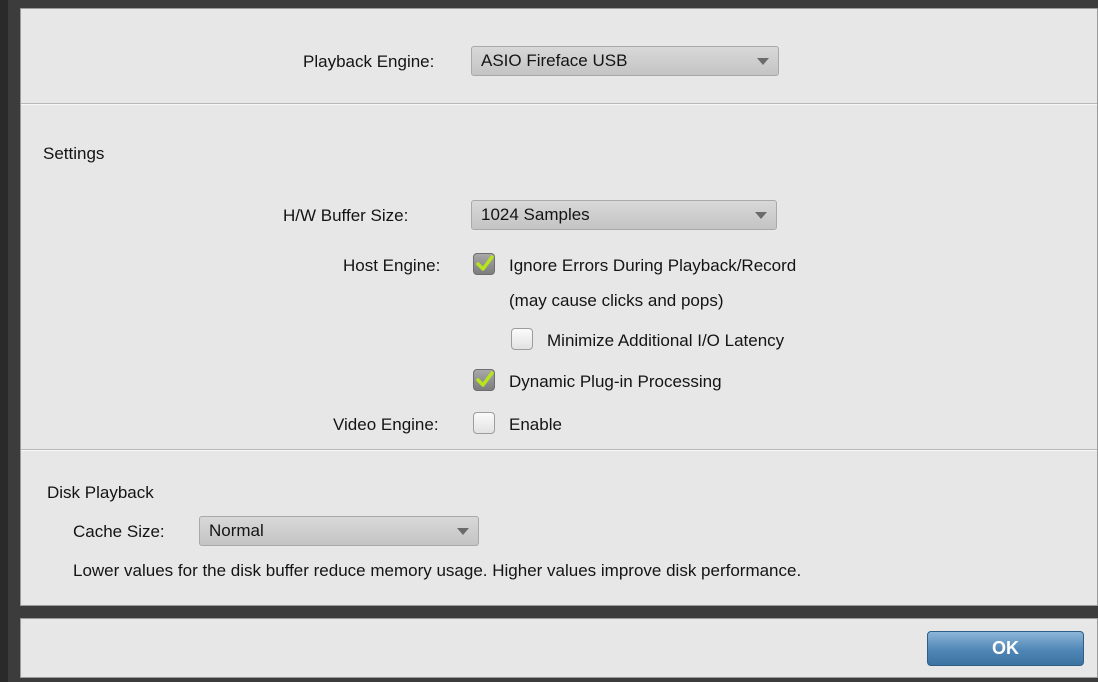 This screenshot has height=682, width=1098. What do you see at coordinates (653, 265) in the screenshot?
I see `ignore-errors-label: Ignore Errors During Playback/Record` at bounding box center [653, 265].